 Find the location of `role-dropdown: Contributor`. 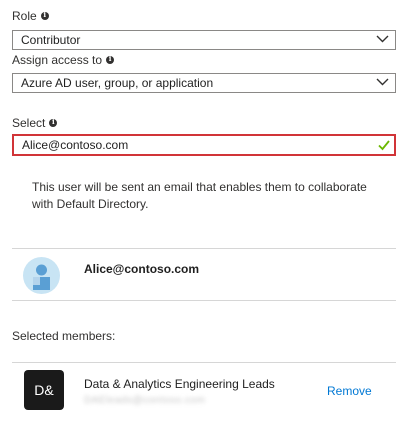

role-dropdown: Contributor is located at coordinates (204, 40).